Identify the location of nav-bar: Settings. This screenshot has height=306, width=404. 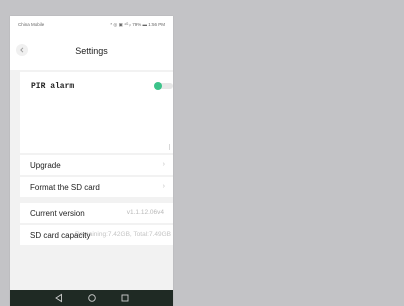
(91, 50).